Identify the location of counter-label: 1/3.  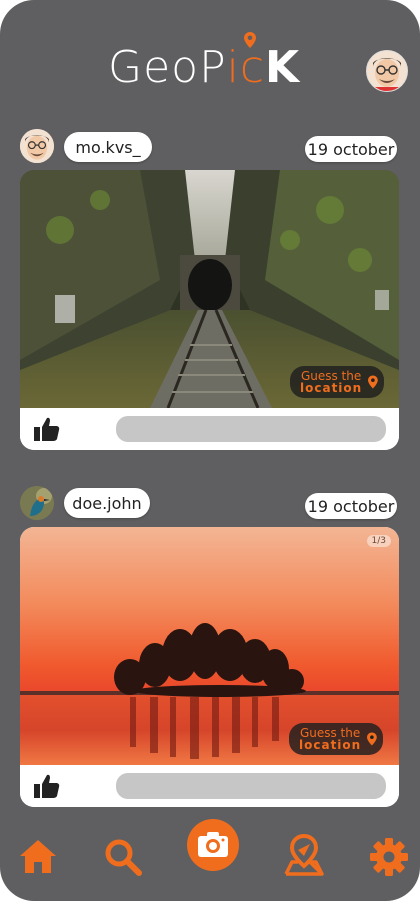
(378, 541).